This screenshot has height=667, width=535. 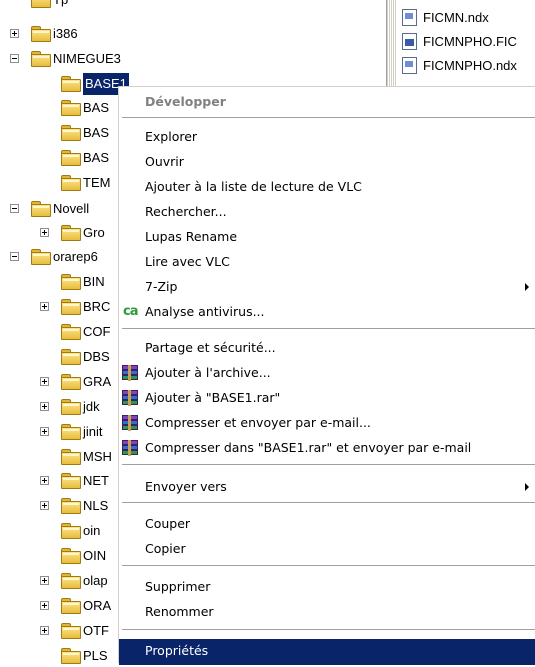 I want to click on menu-item-label: Lire avec VLC, so click(x=187, y=261).